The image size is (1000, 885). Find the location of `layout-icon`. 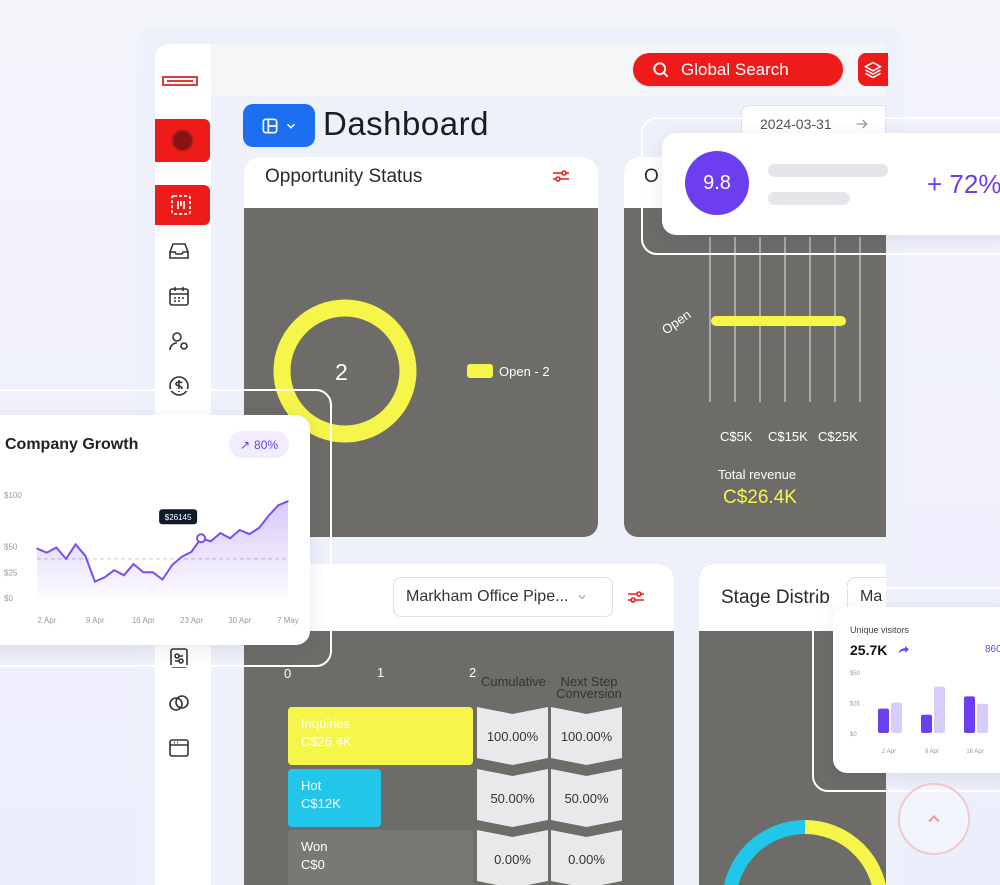

layout-icon is located at coordinates (270, 125).